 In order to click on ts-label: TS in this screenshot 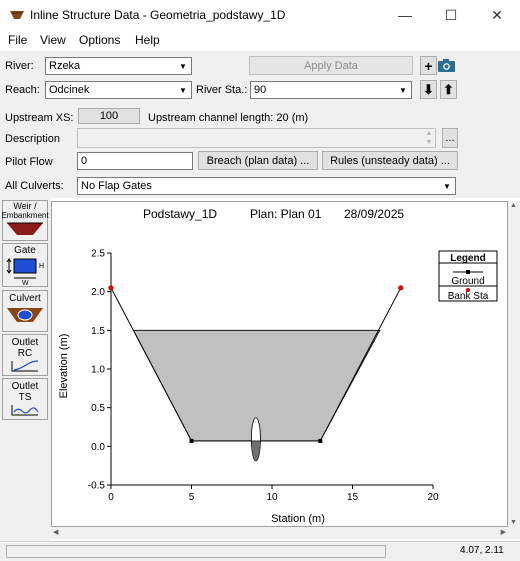, I will do `click(25, 397)`.